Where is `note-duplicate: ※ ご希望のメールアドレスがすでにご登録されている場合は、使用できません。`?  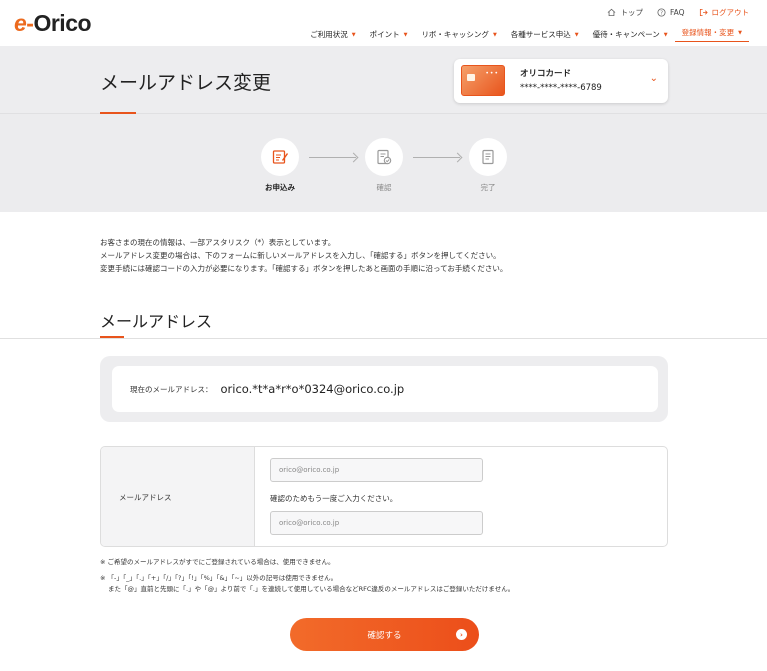 note-duplicate: ※ ご希望のメールアドレスがすでにご登録されている場合は、使用できません。 is located at coordinates (217, 562).